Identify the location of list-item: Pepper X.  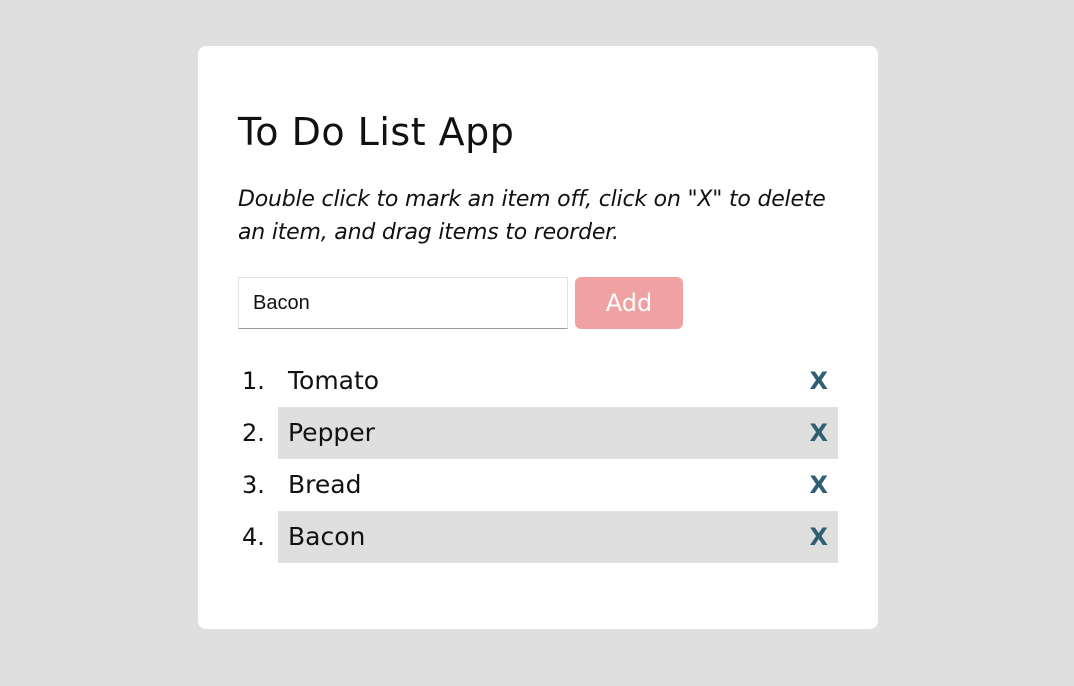
(558, 433).